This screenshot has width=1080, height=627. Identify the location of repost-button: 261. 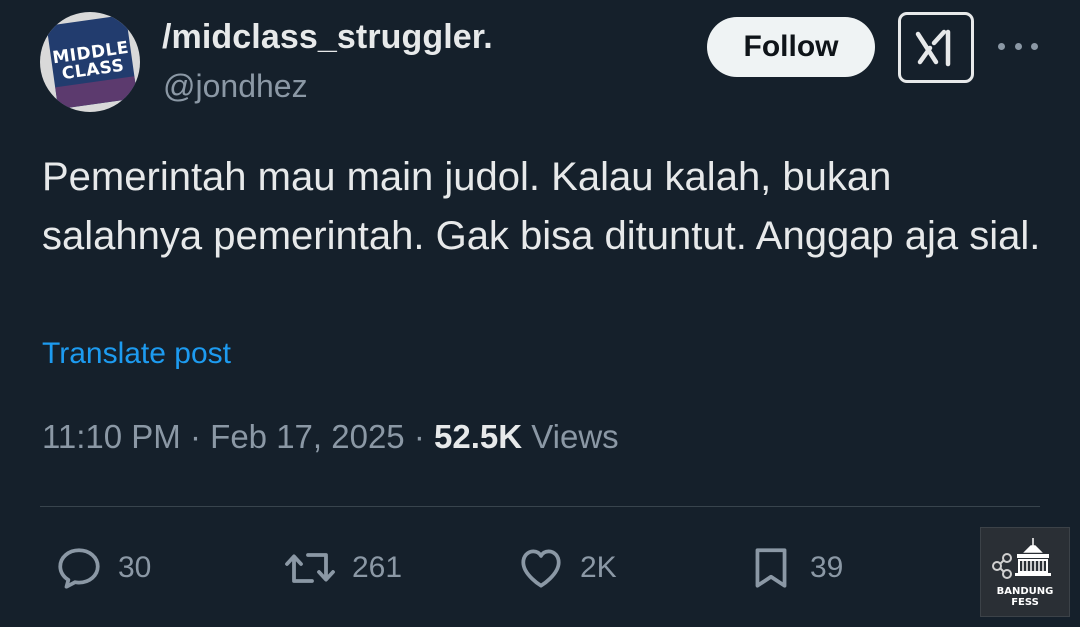
(342, 568).